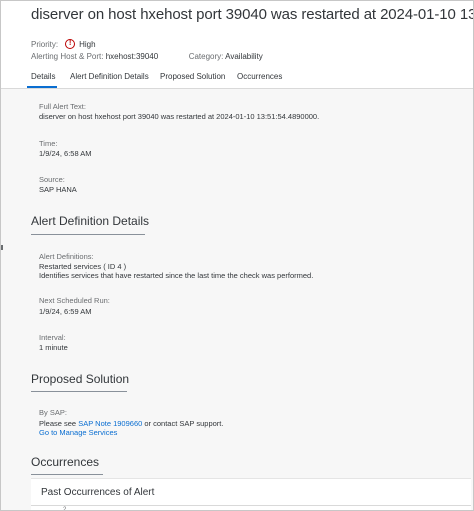  What do you see at coordinates (52, 337) in the screenshot?
I see `interval-label: Interval:` at bounding box center [52, 337].